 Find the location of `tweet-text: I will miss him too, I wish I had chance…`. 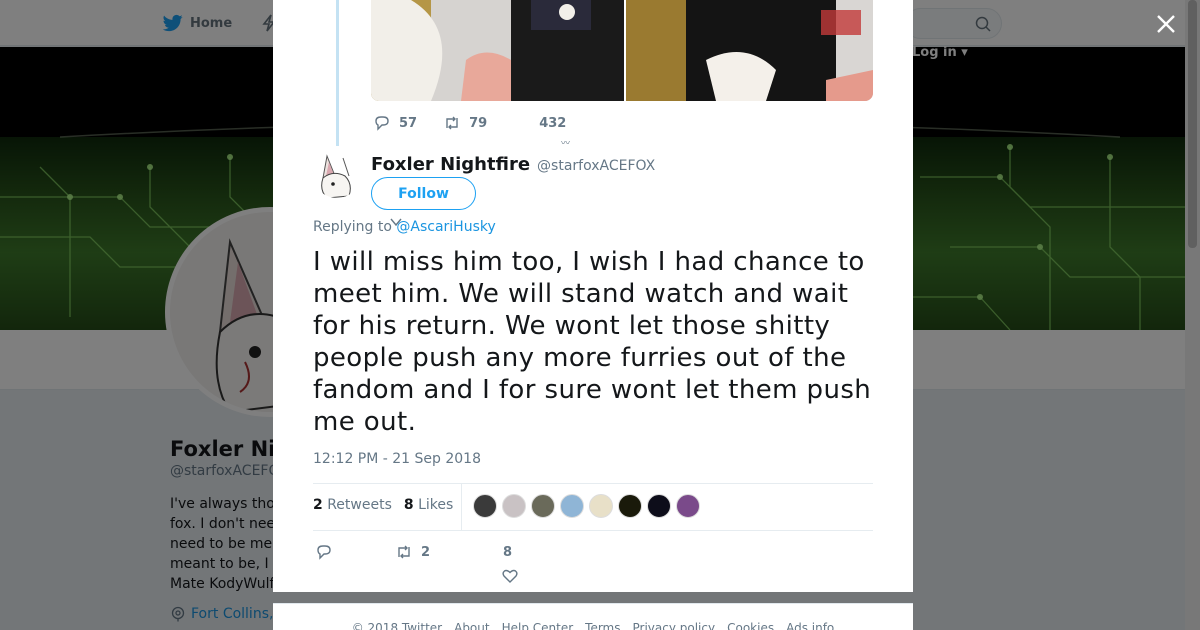

tweet-text: I will miss him too, I wish I had chance… is located at coordinates (592, 342).